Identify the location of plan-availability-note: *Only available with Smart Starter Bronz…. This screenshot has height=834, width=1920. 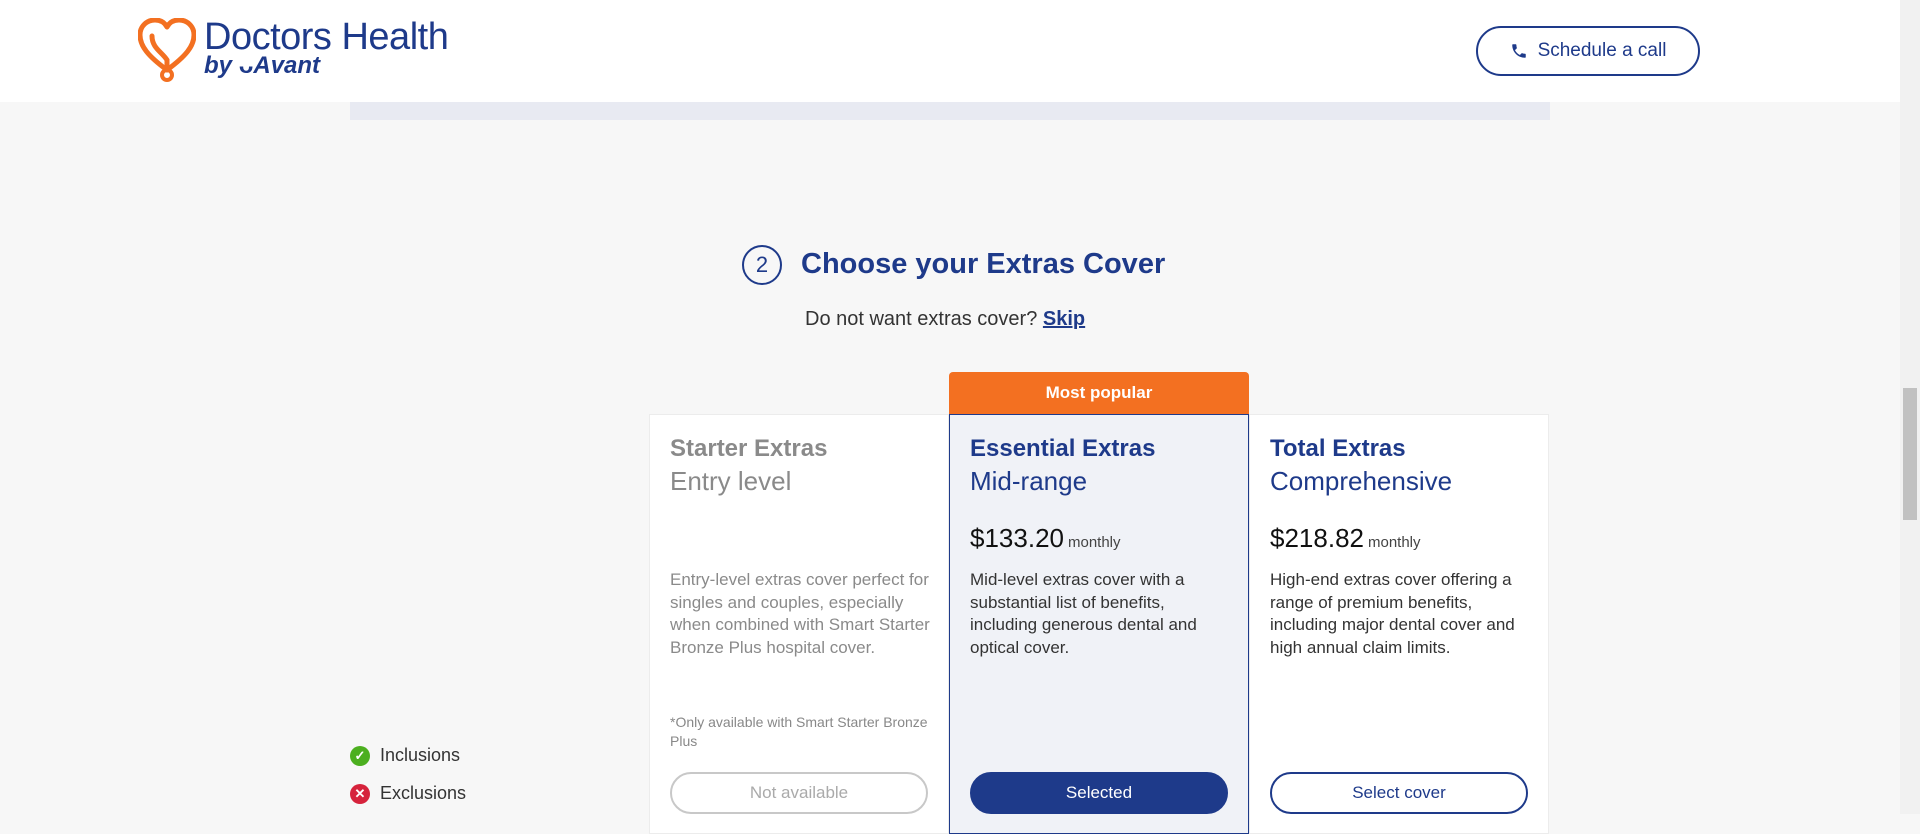
(799, 731).